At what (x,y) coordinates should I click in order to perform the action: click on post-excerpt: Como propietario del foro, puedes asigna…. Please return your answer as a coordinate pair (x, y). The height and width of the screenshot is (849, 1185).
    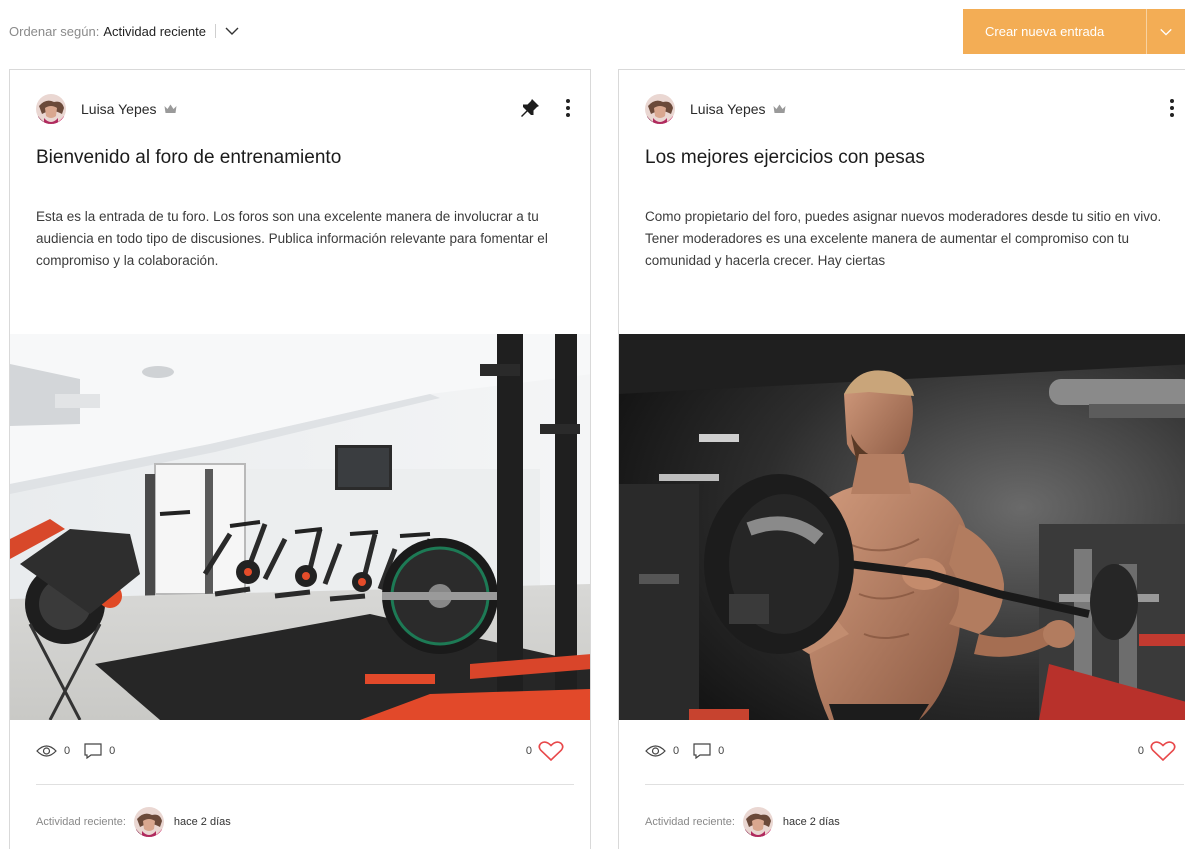
    Looking at the image, I should click on (903, 238).